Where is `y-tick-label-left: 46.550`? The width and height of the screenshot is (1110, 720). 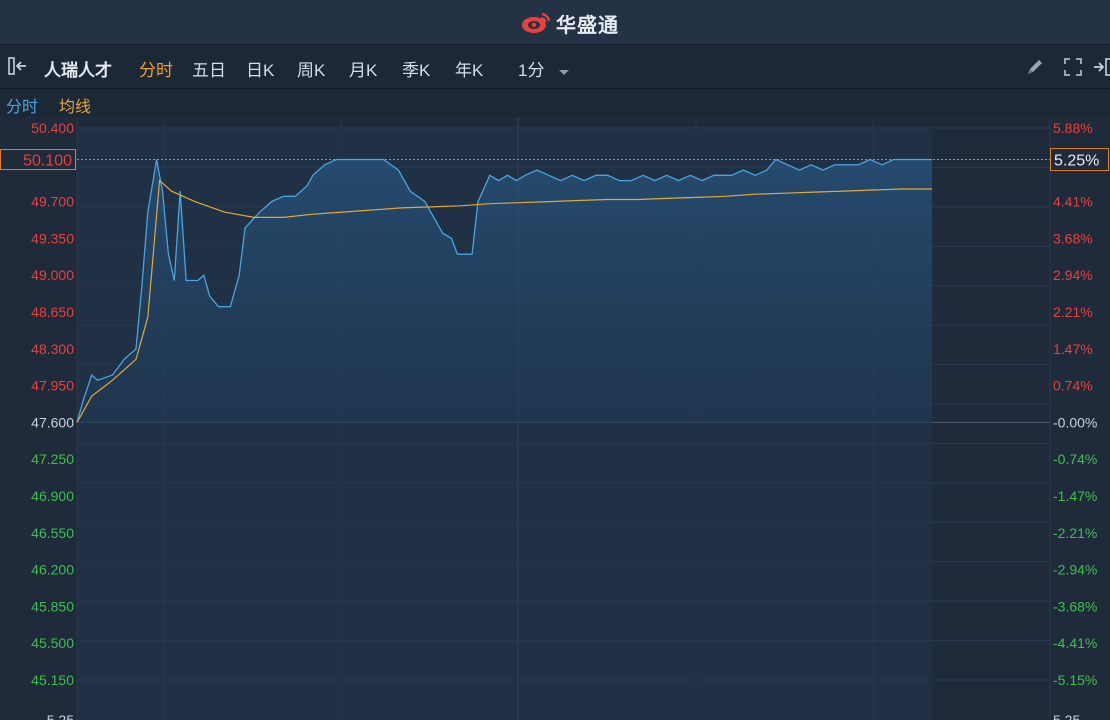
y-tick-label-left: 46.550 is located at coordinates (52, 533).